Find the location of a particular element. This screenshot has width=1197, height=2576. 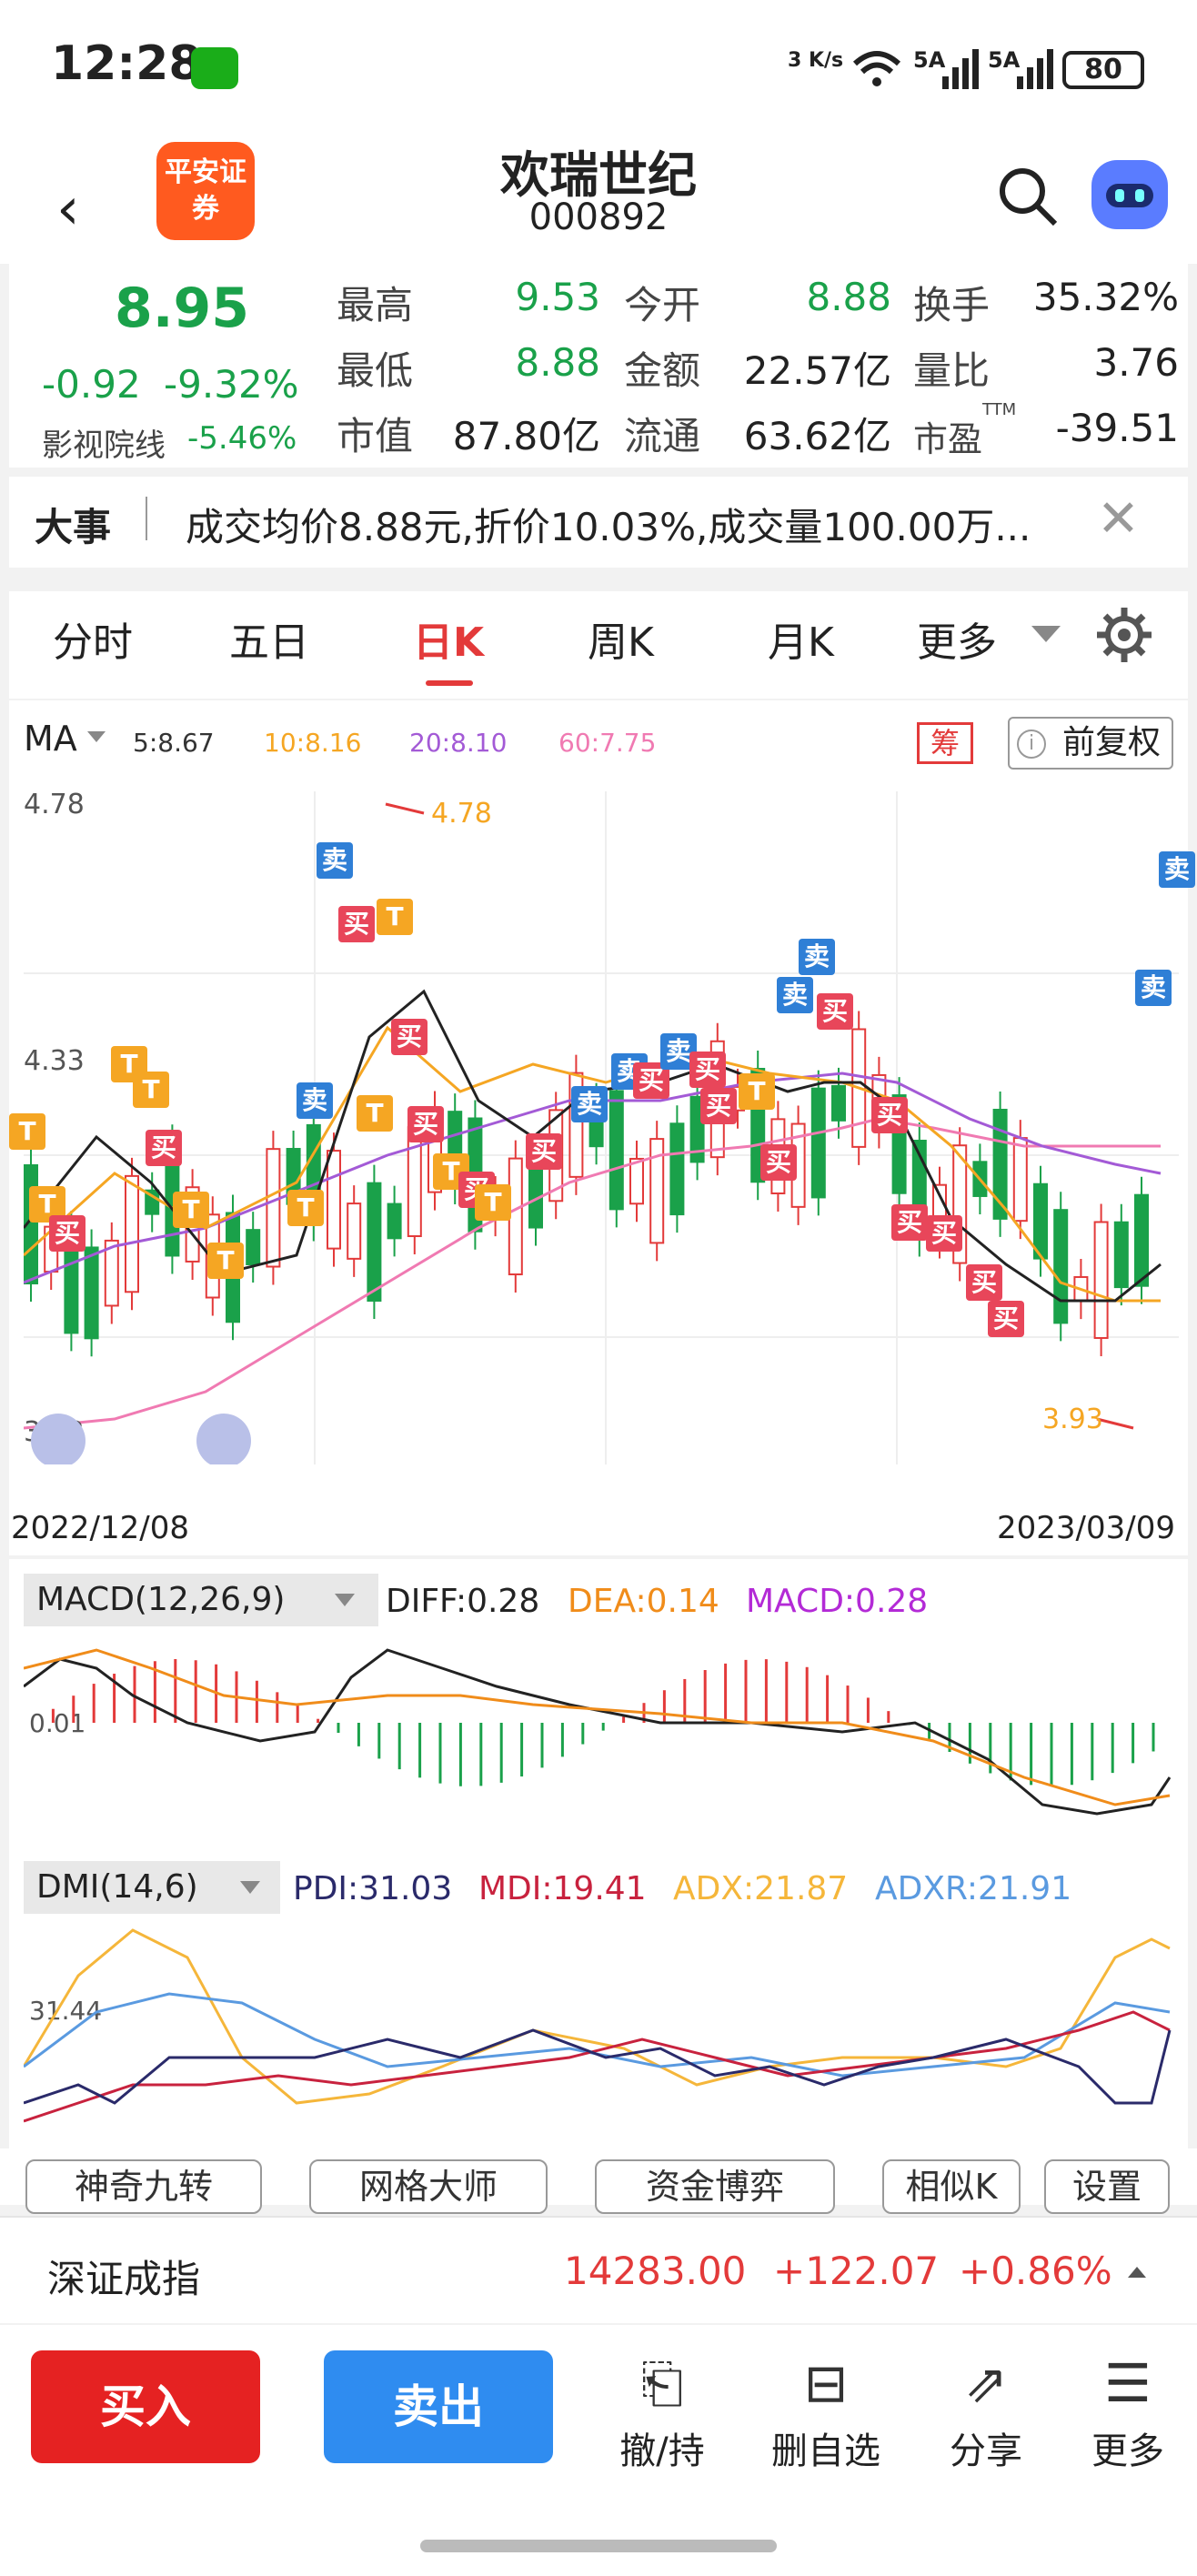

tool-strip: 神奇九转 网格大师 资金博弈 相似K 设置 is located at coordinates (598, 2181).